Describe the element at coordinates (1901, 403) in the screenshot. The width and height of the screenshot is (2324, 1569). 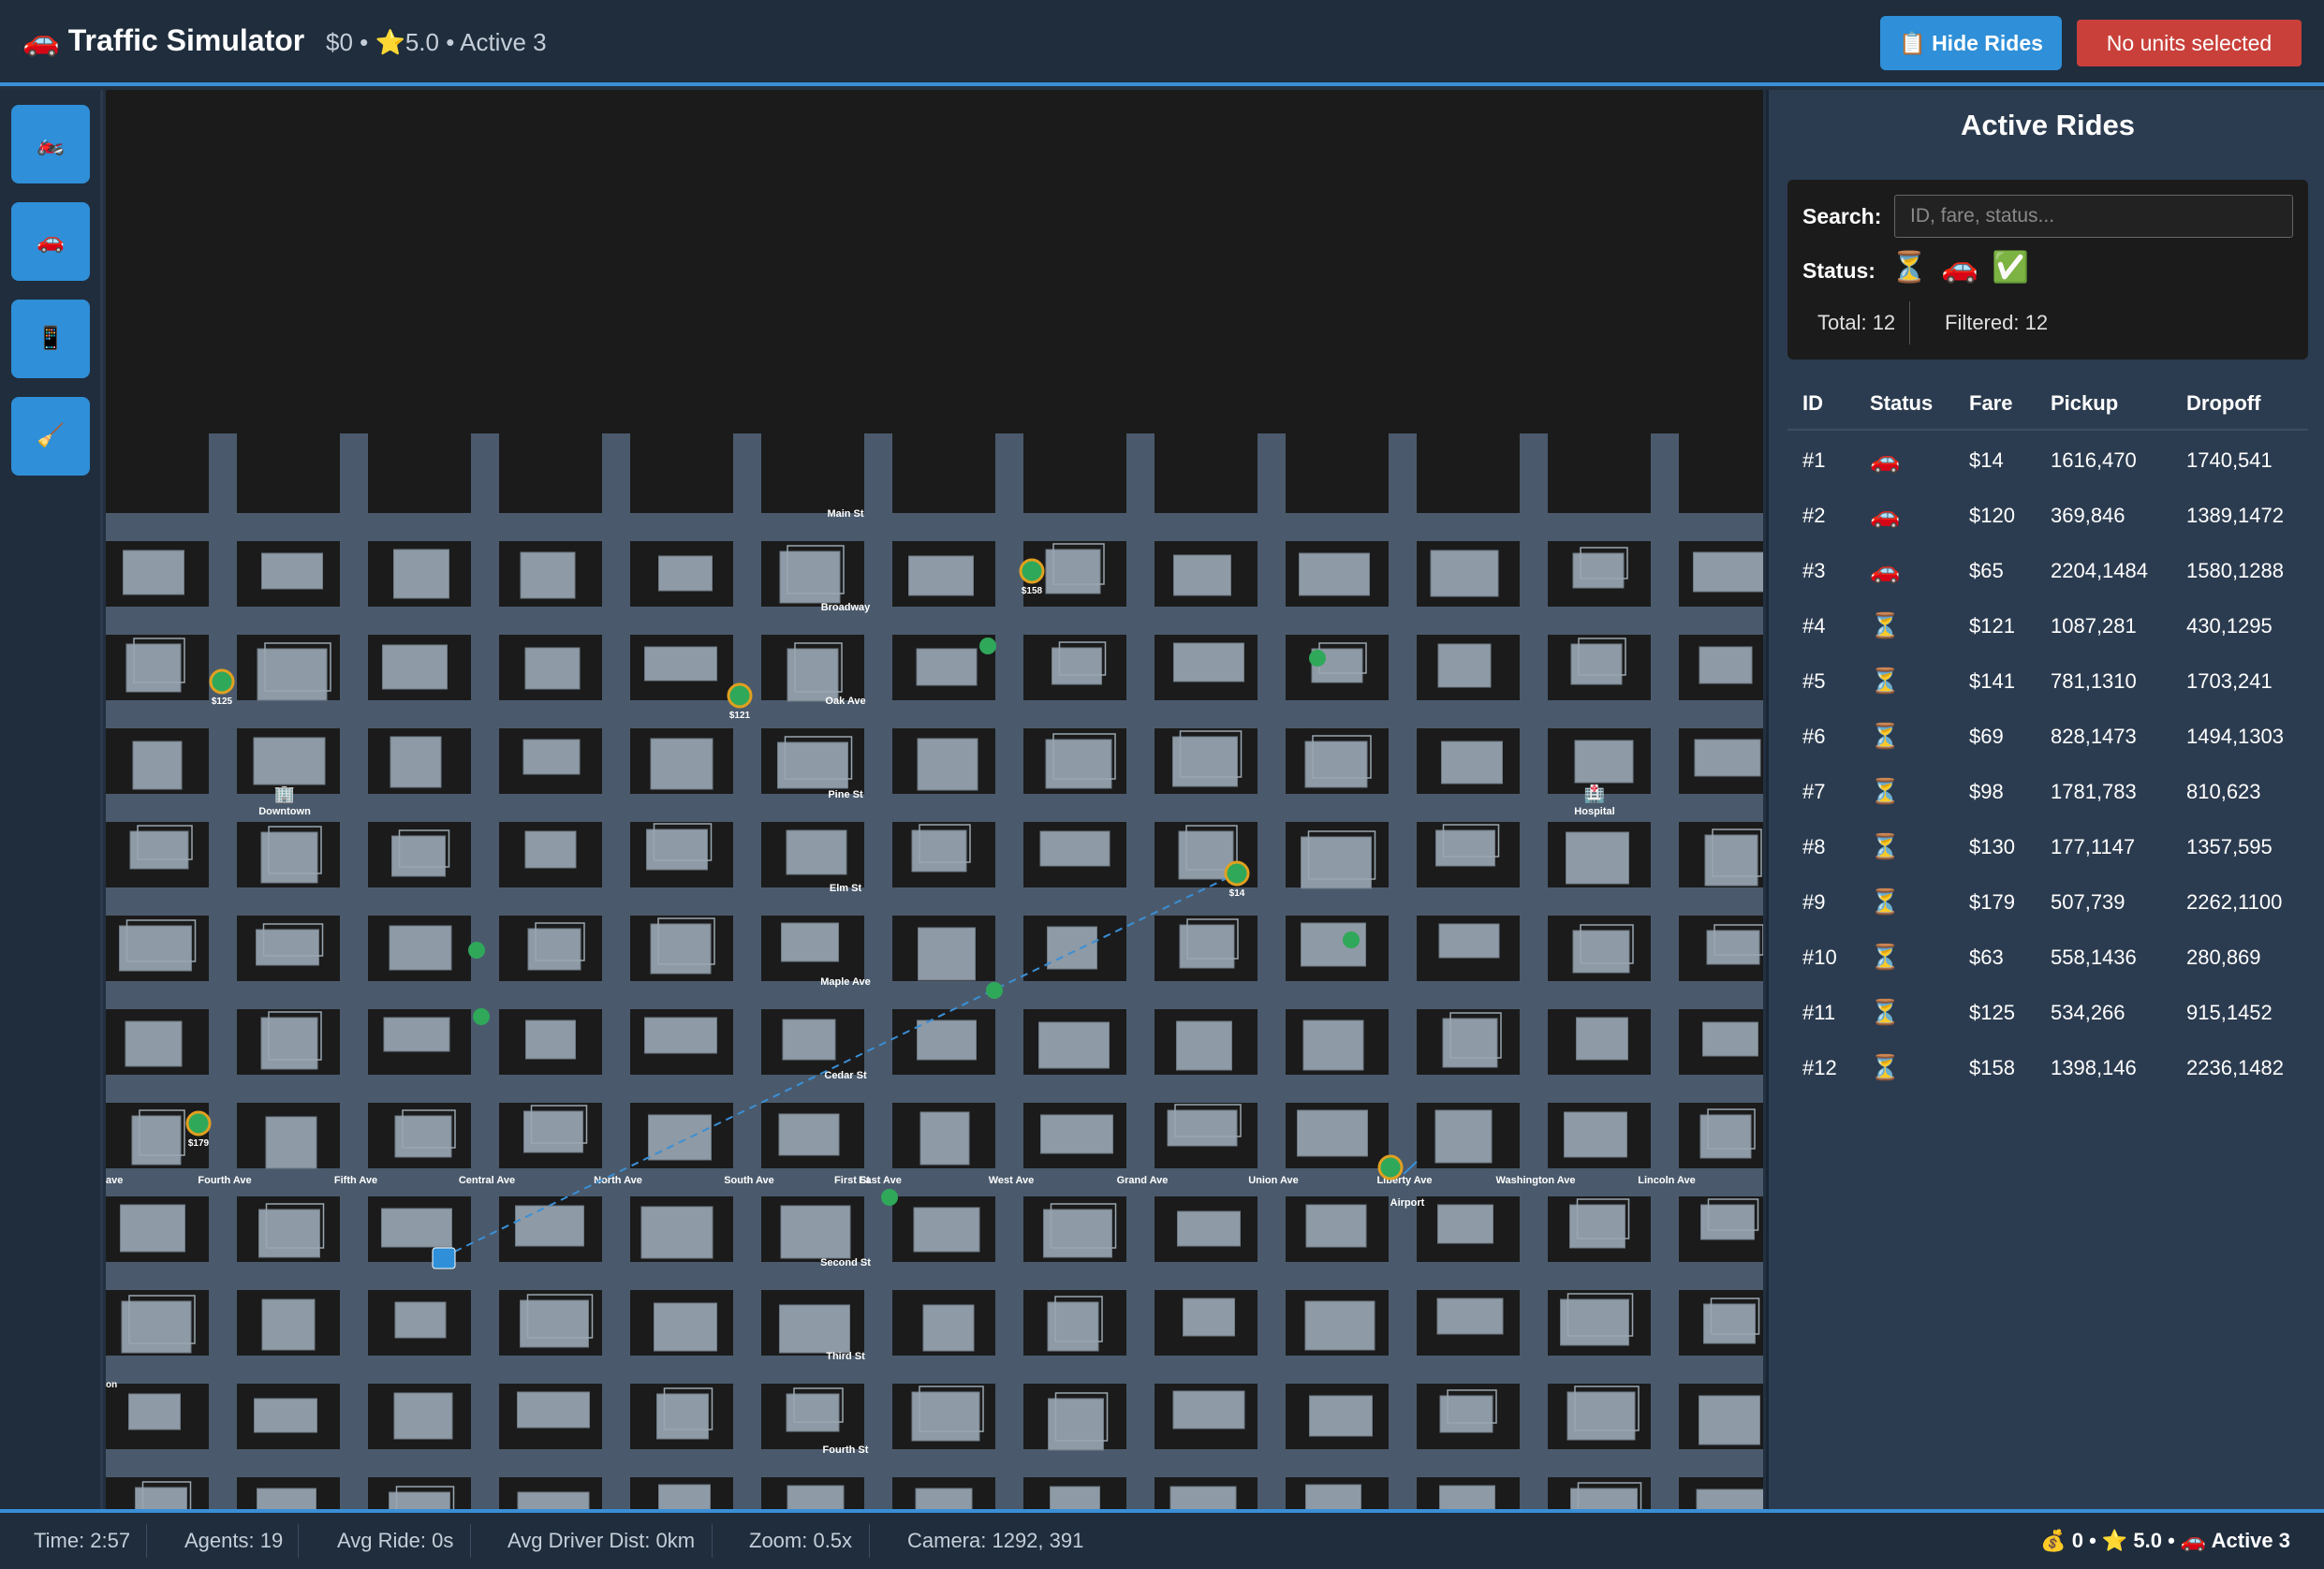
I see `col-header-status: Status` at that location.